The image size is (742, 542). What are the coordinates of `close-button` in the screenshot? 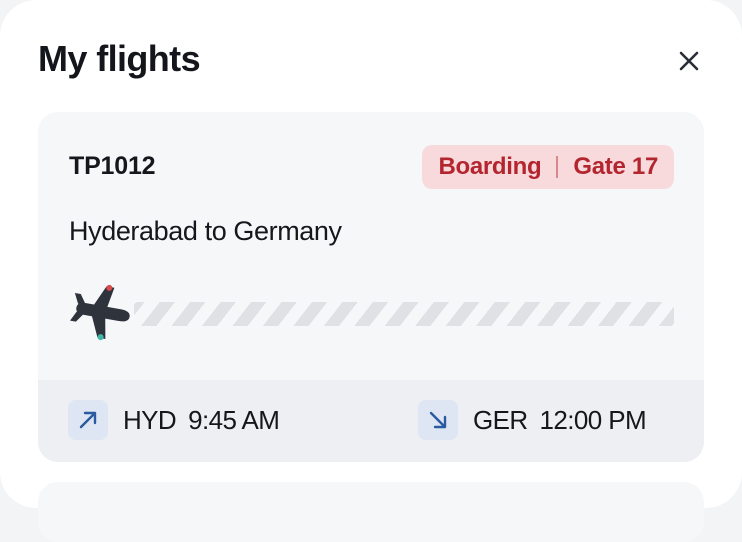 It's located at (689, 61).